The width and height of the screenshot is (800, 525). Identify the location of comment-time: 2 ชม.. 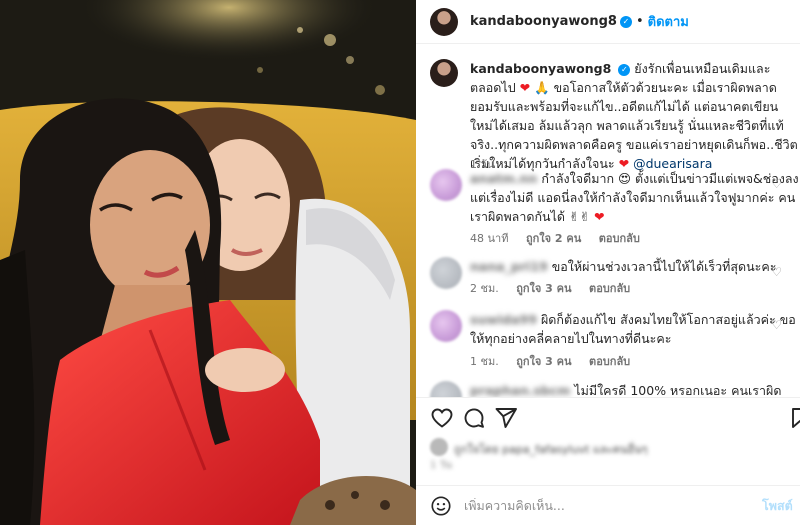
(484, 288).